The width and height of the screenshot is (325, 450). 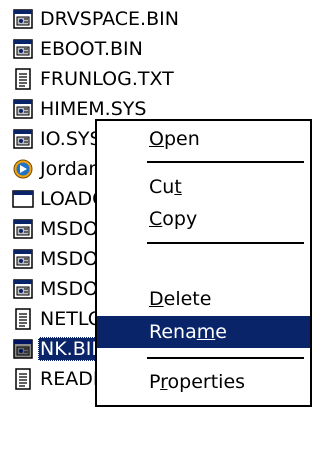 What do you see at coordinates (197, 382) in the screenshot?
I see `menu-item-label: Properties` at bounding box center [197, 382].